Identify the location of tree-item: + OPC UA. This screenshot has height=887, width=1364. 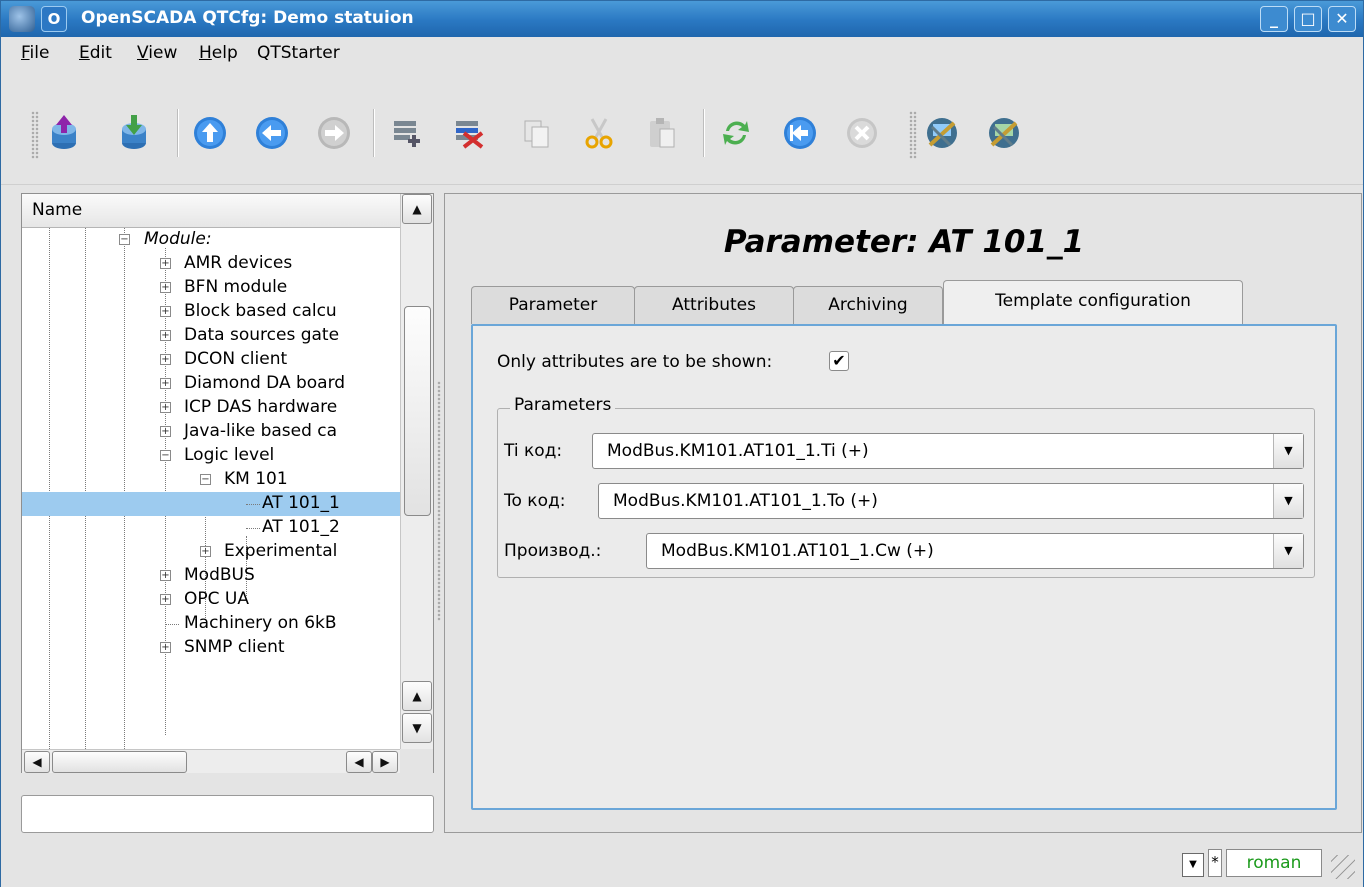
(211, 600).